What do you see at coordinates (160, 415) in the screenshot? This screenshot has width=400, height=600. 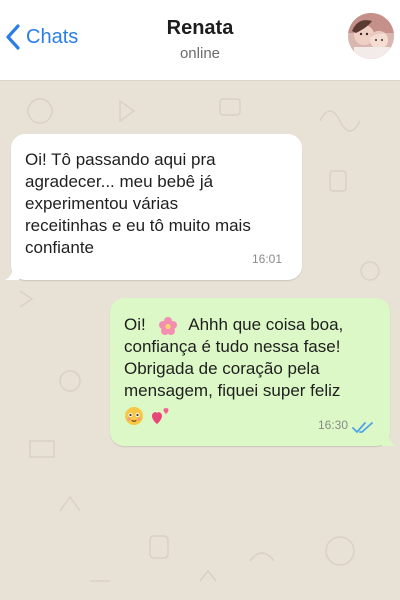 I see `hearts-emoji-icon` at bounding box center [160, 415].